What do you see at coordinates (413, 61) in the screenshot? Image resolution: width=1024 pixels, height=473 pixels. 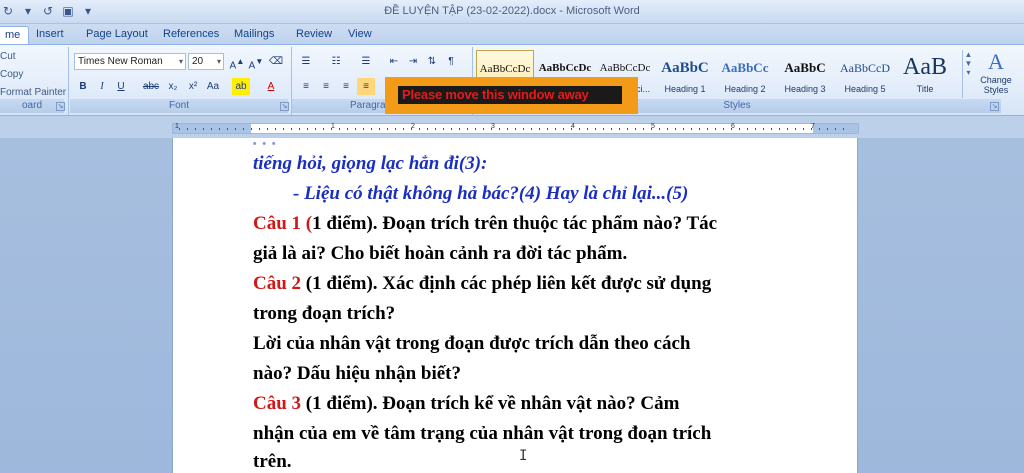 I see `increase-indent-icon: ⇥` at bounding box center [413, 61].